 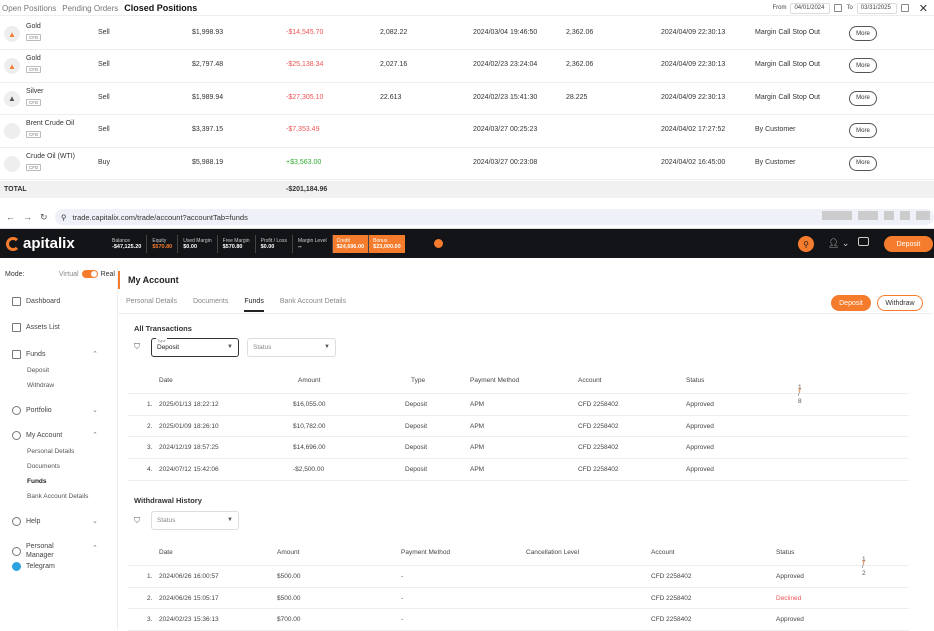 What do you see at coordinates (33, 566) in the screenshot?
I see `sidebar-item-telegram: Telegram` at bounding box center [33, 566].